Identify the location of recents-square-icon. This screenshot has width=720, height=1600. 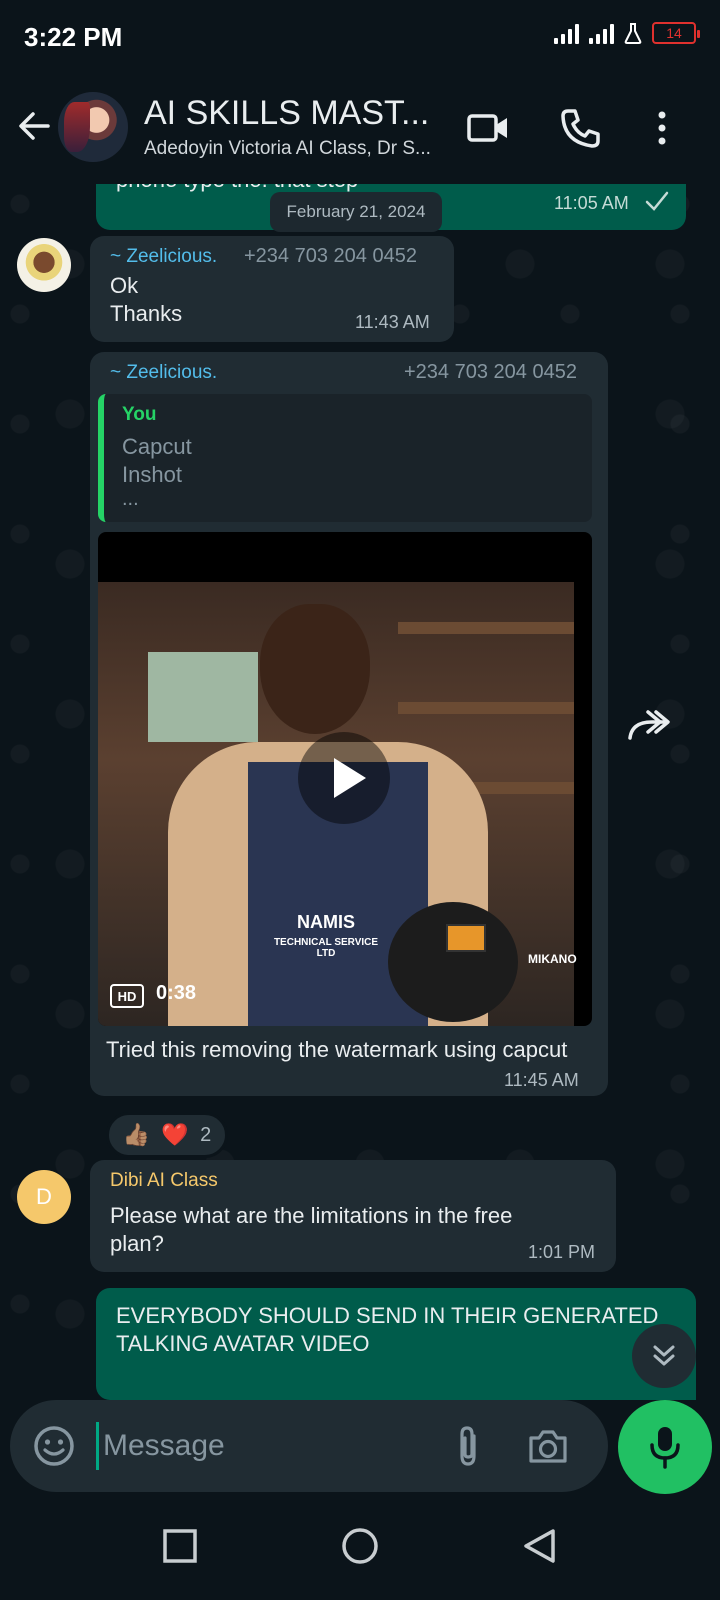
(180, 1546).